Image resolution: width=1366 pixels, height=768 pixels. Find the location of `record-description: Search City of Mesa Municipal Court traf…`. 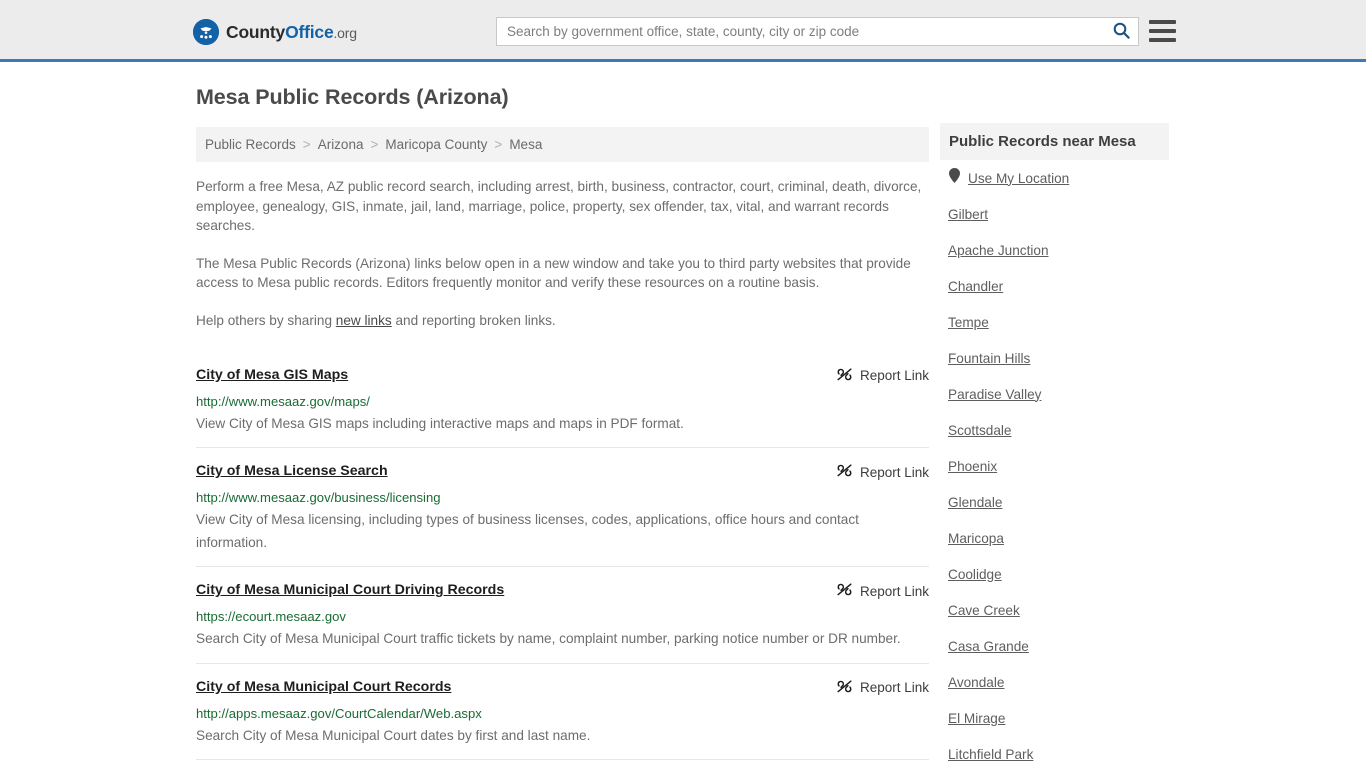

record-description: Search City of Mesa Municipal Court traf… is located at coordinates (548, 639).